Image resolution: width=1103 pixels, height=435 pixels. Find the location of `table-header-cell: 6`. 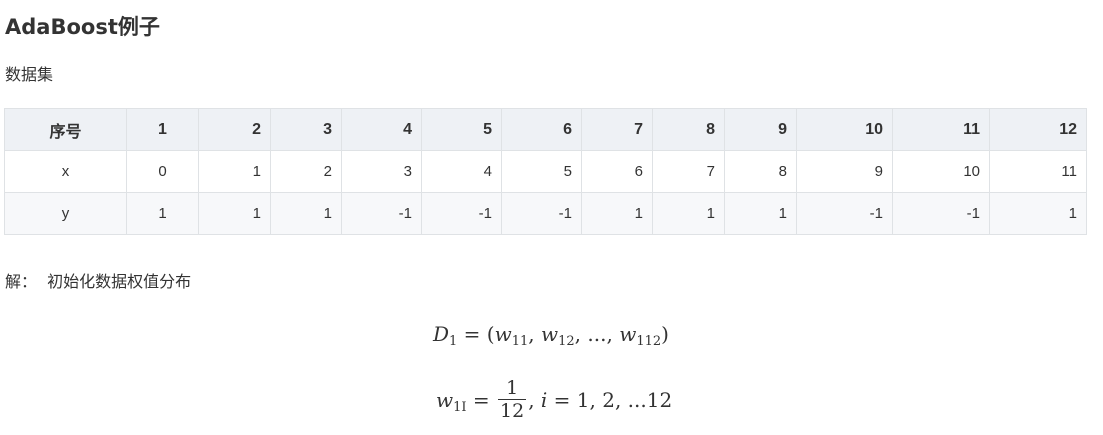

table-header-cell: 6 is located at coordinates (541, 129).